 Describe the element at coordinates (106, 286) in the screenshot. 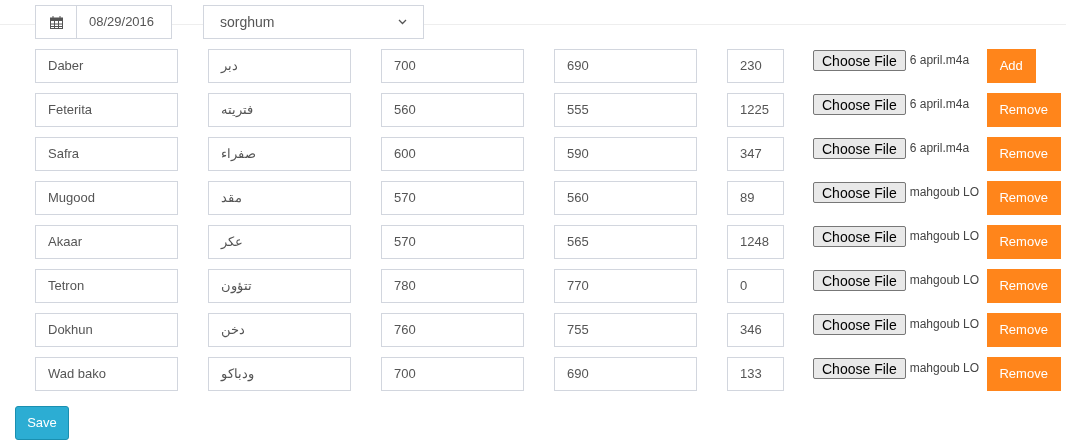

I see `name-field: Tetron` at that location.